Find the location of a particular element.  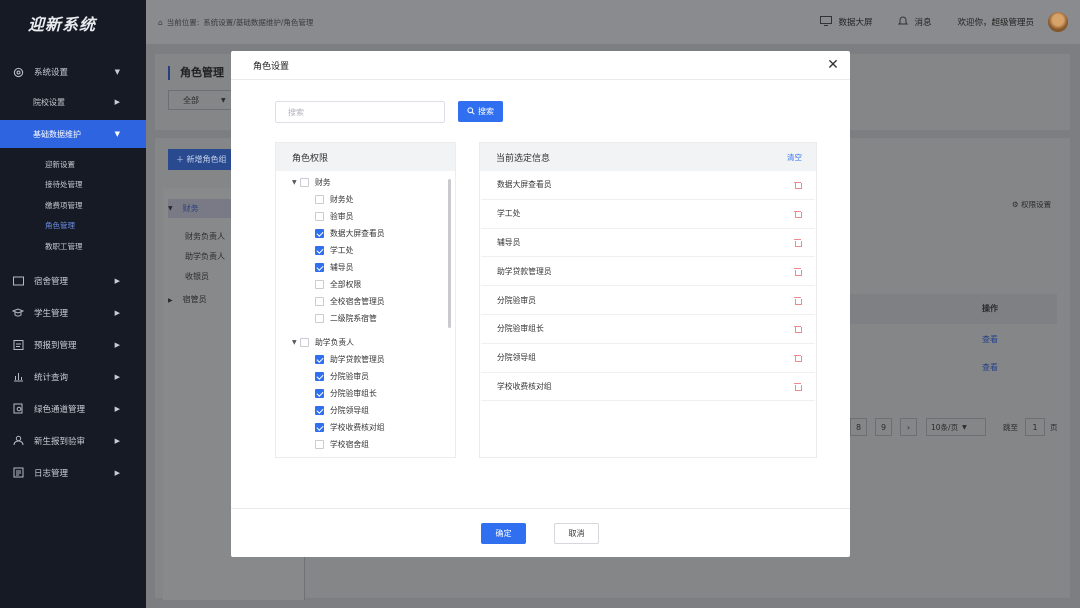

breadcrumb-path: 系统设置/基础数据维护/角色管理 is located at coordinates (258, 22).